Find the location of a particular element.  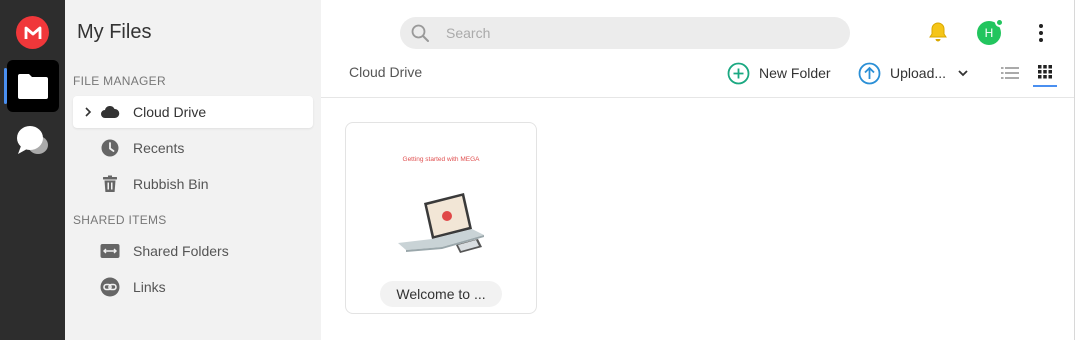

avatar-letter: H is located at coordinates (989, 33).